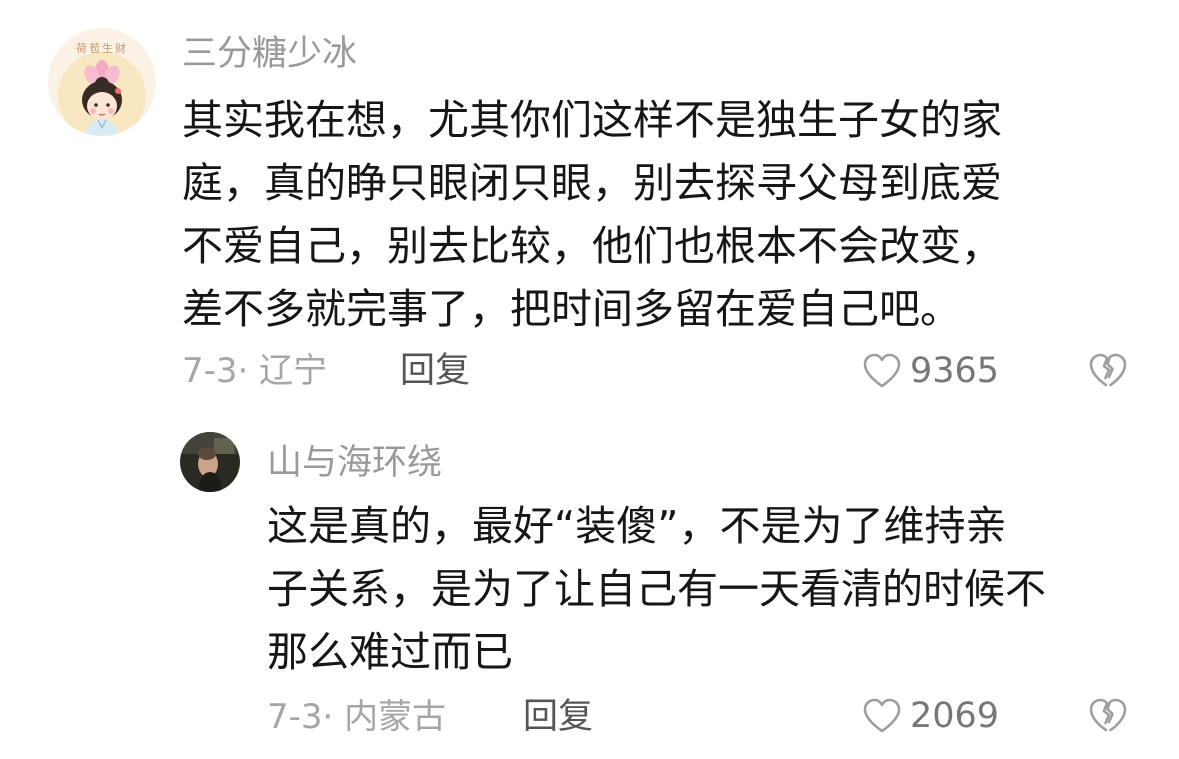 The width and height of the screenshot is (1179, 759). I want to click on comment-line: 其实我在想，尤其你们这样不是独生子女的家, so click(592, 120).